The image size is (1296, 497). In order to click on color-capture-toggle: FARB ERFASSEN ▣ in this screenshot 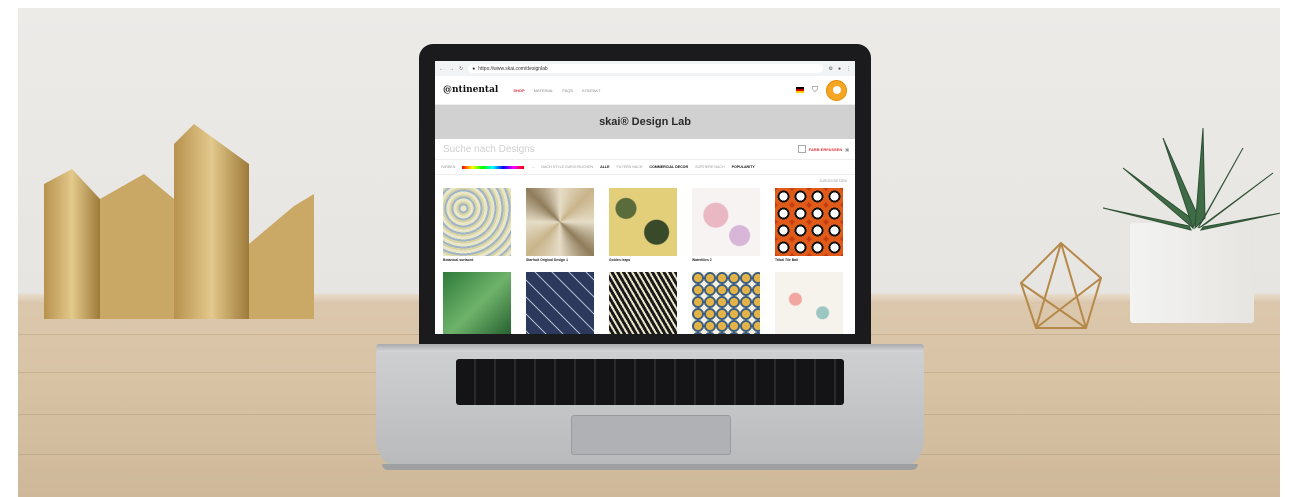, I will do `click(823, 149)`.